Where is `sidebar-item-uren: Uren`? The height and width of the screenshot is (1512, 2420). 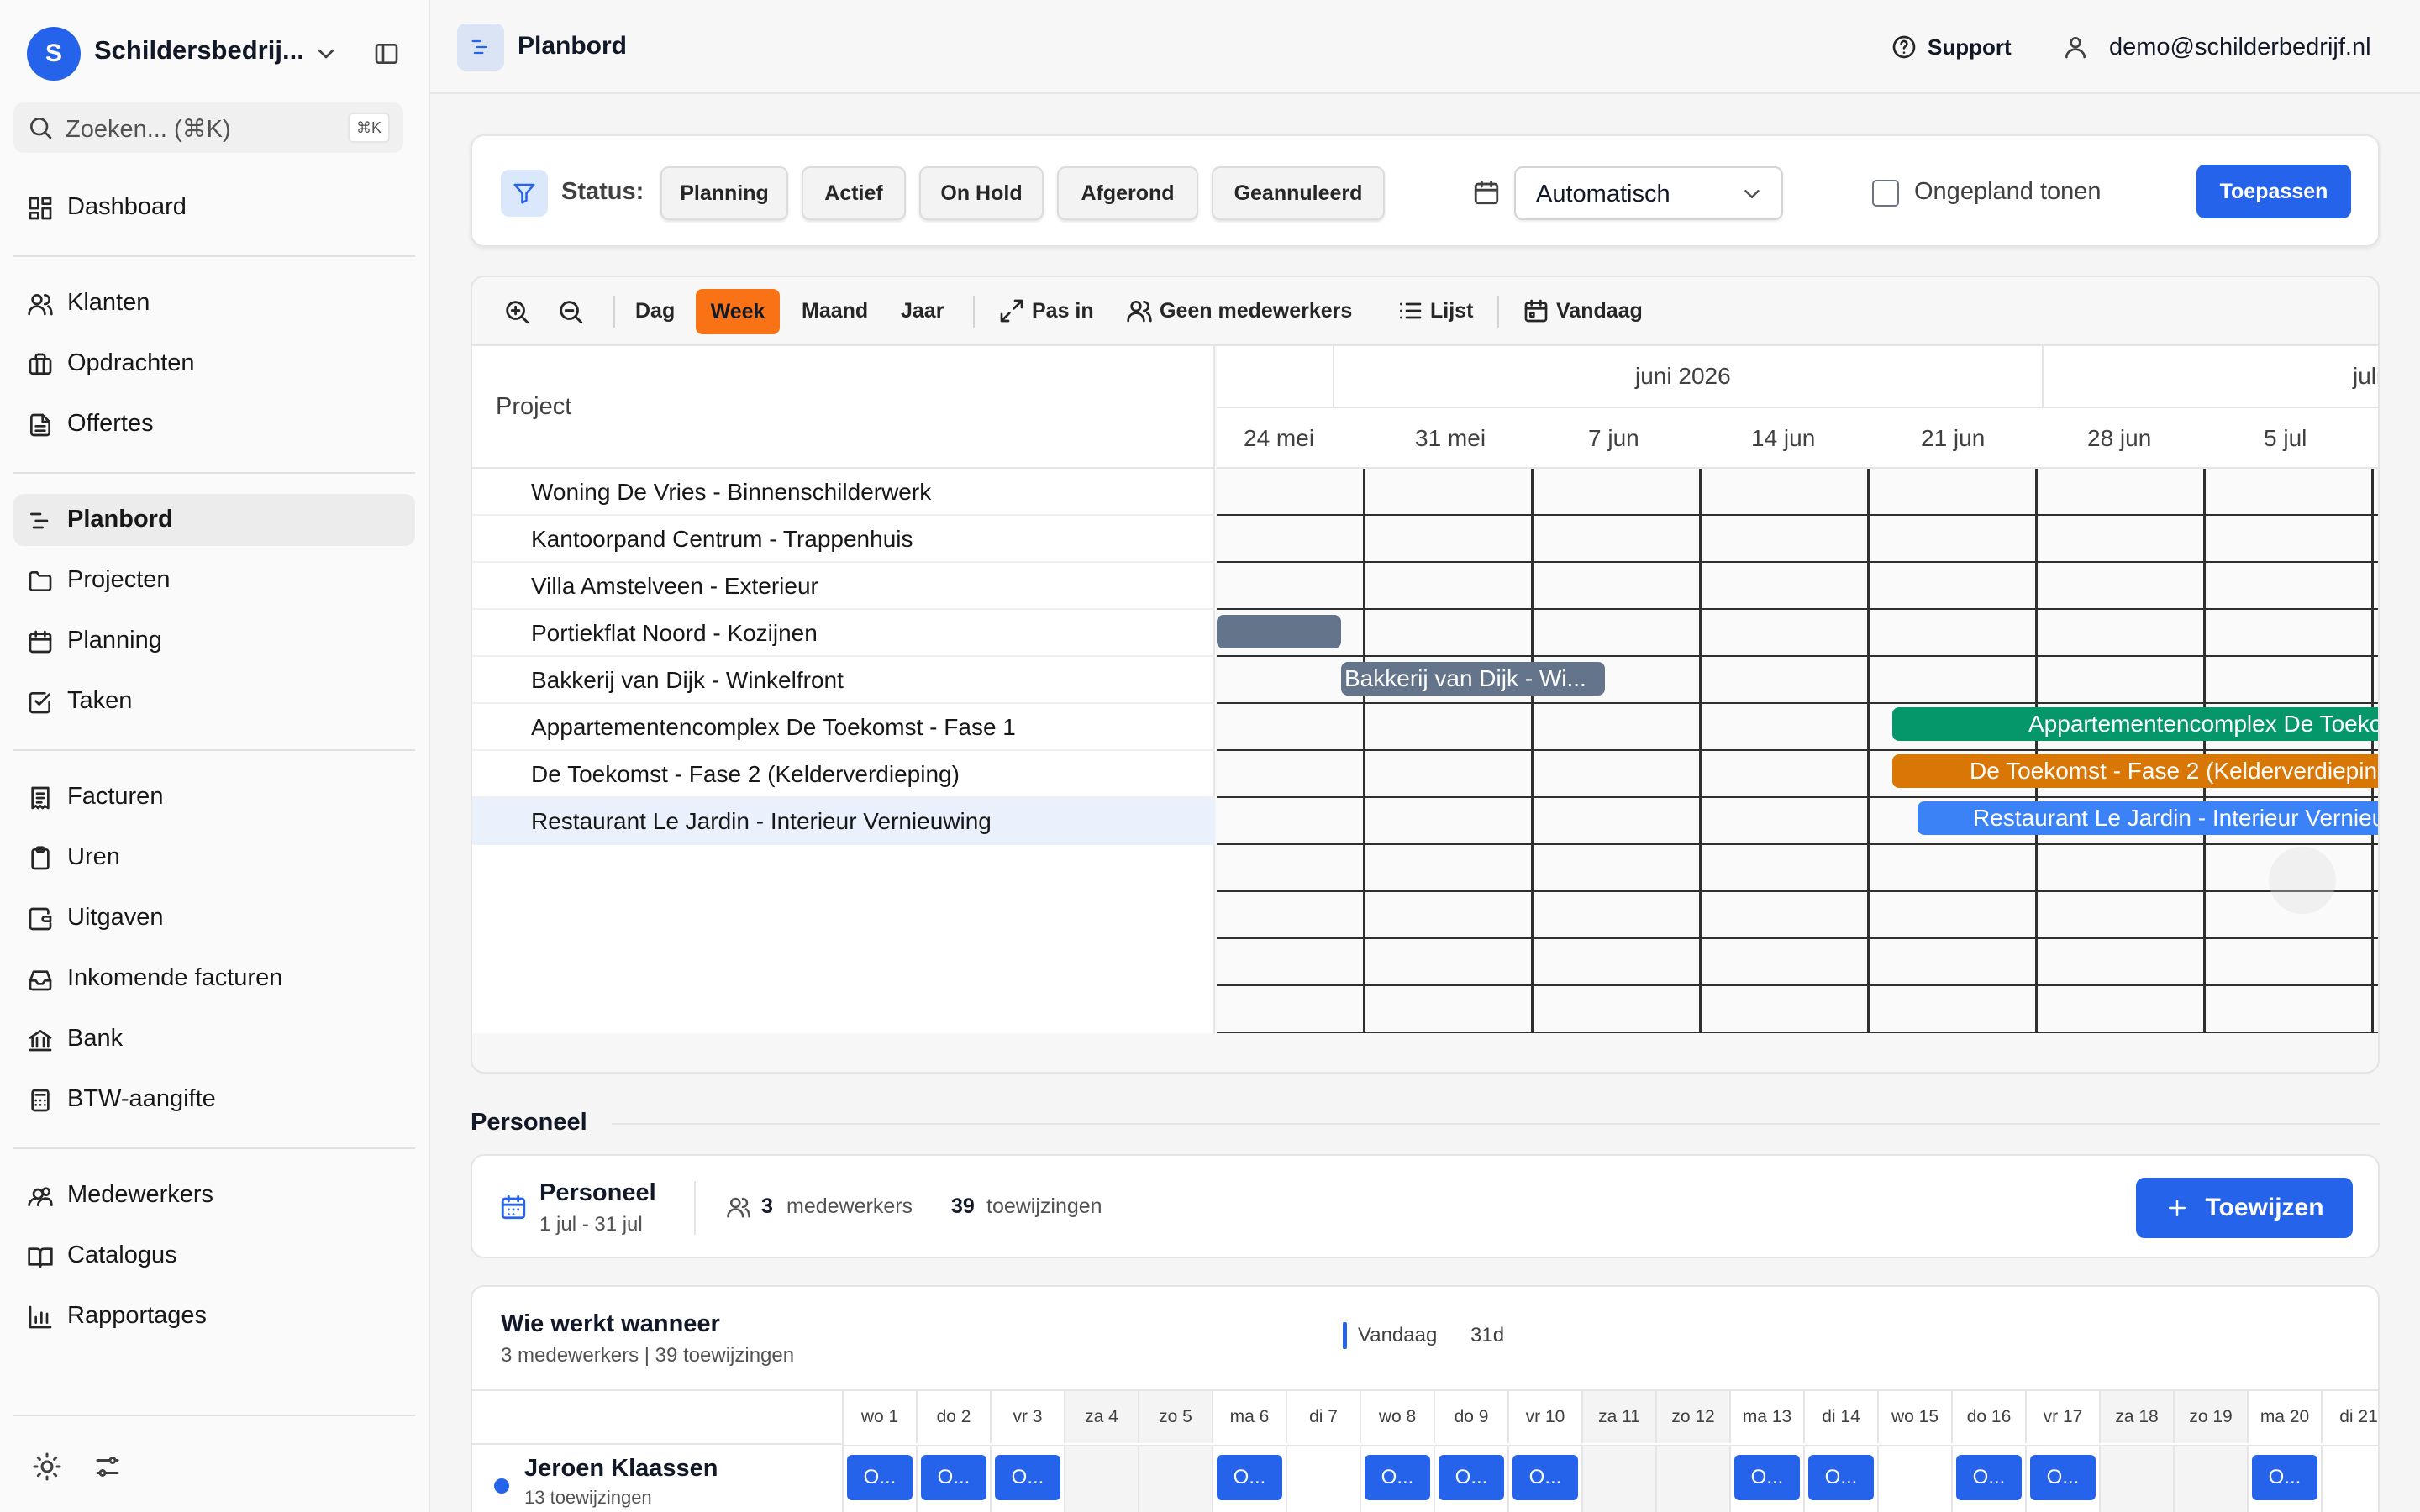
sidebar-item-uren: Uren is located at coordinates (214, 858).